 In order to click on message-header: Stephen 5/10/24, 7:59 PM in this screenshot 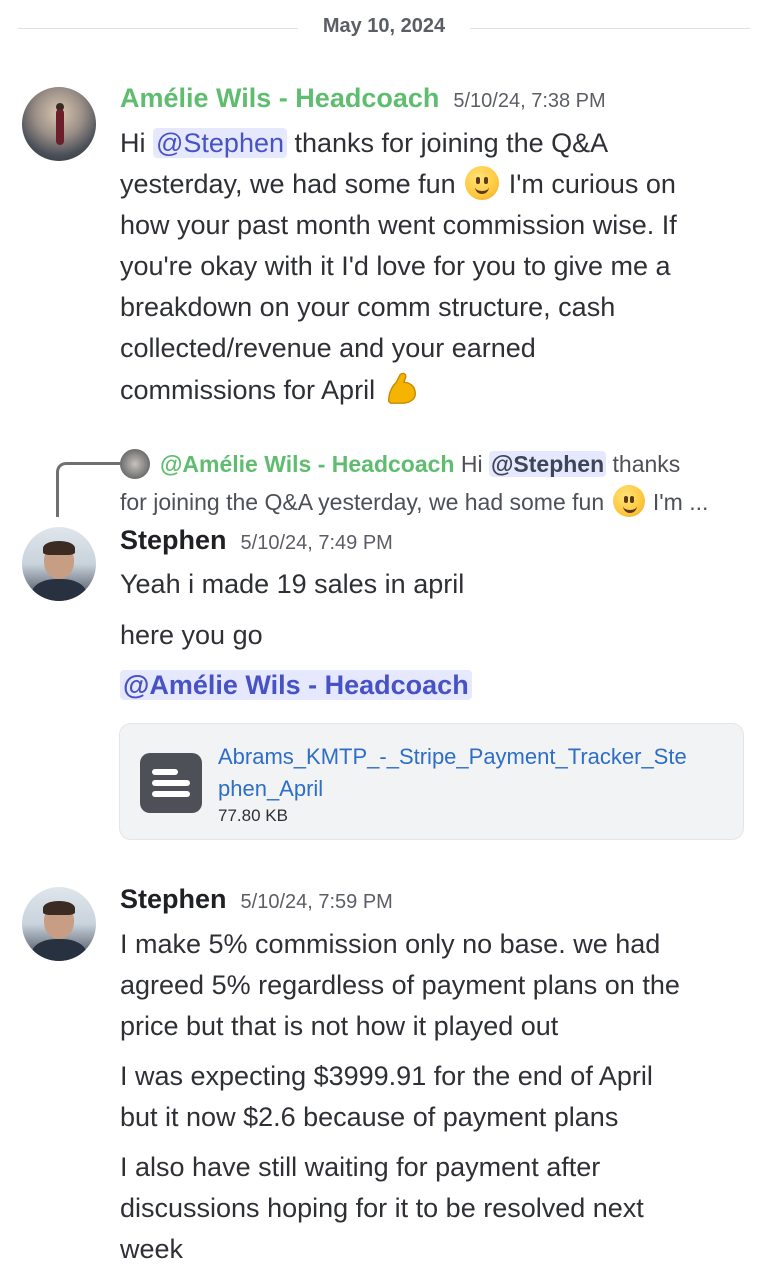, I will do `click(256, 899)`.